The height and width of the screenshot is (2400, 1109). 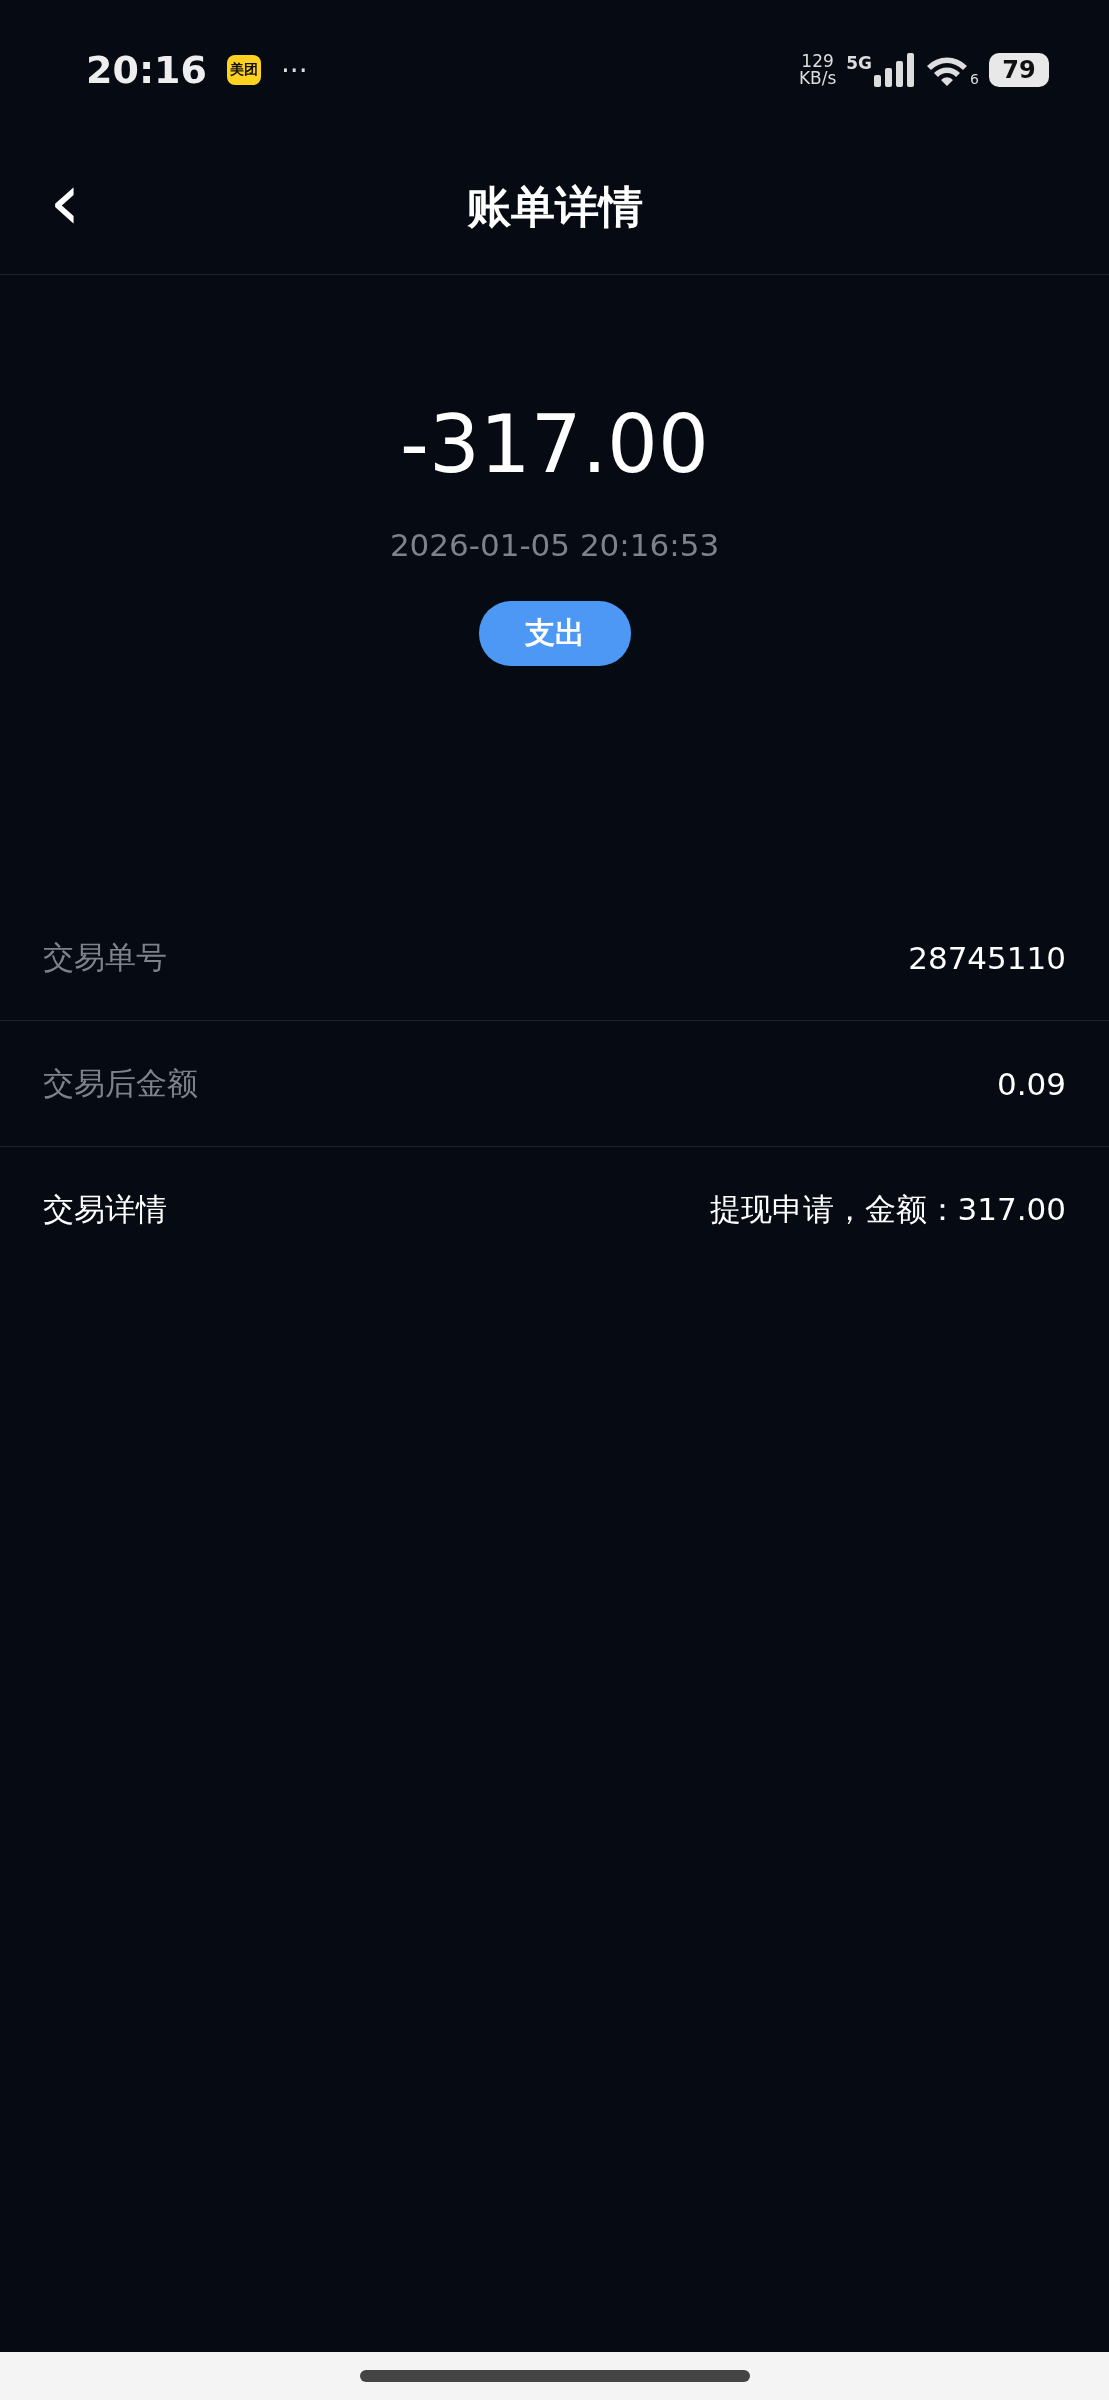 I want to click on back-button: ‹, so click(x=65, y=207).